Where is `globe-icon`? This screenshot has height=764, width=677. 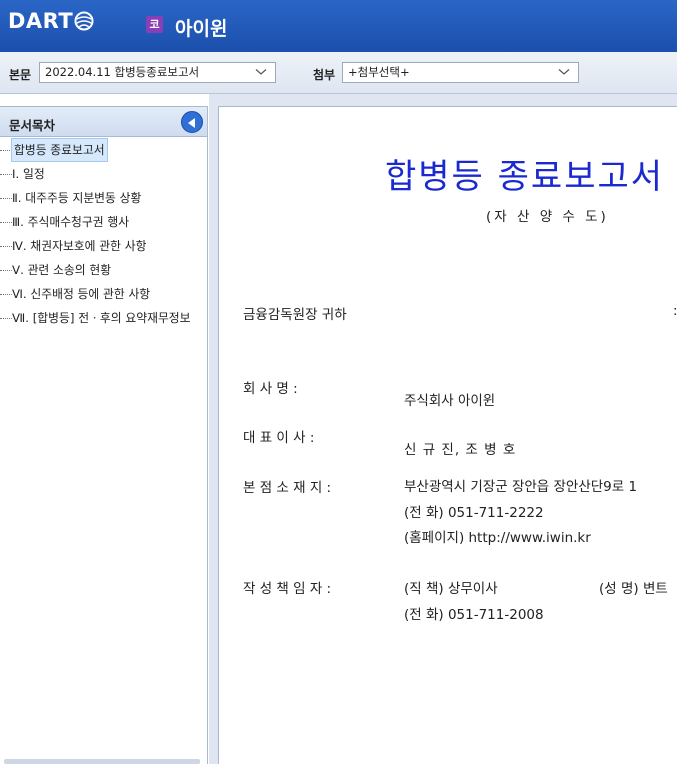
globe-icon is located at coordinates (84, 21).